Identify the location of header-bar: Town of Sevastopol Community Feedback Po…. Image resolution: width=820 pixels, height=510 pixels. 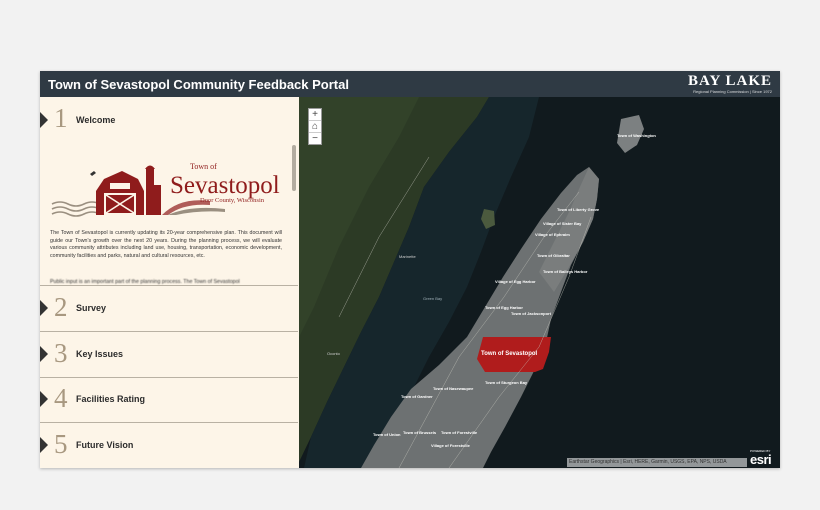
(410, 84).